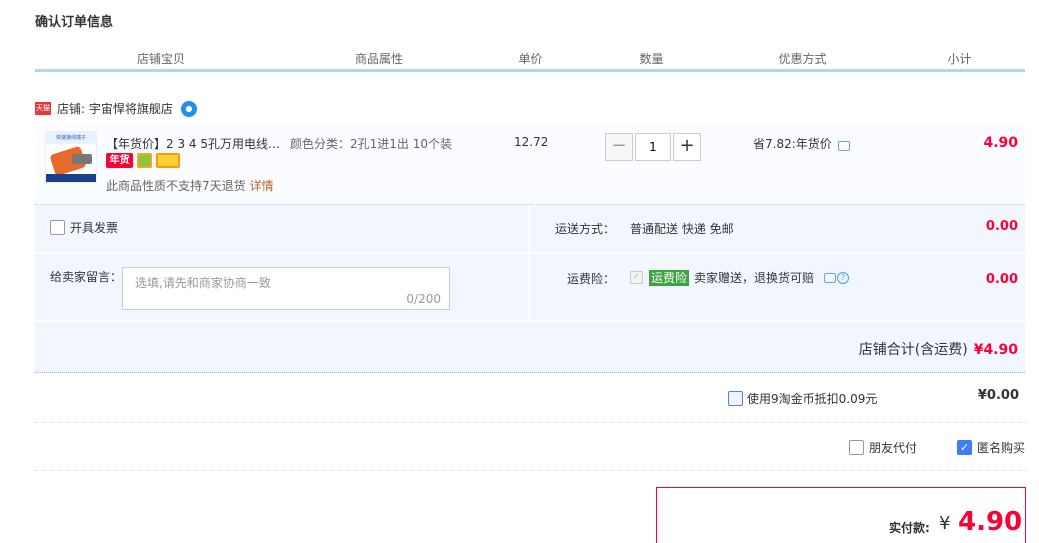  Describe the element at coordinates (1000, 143) in the screenshot. I see `item-subtotal: 4.90` at that location.